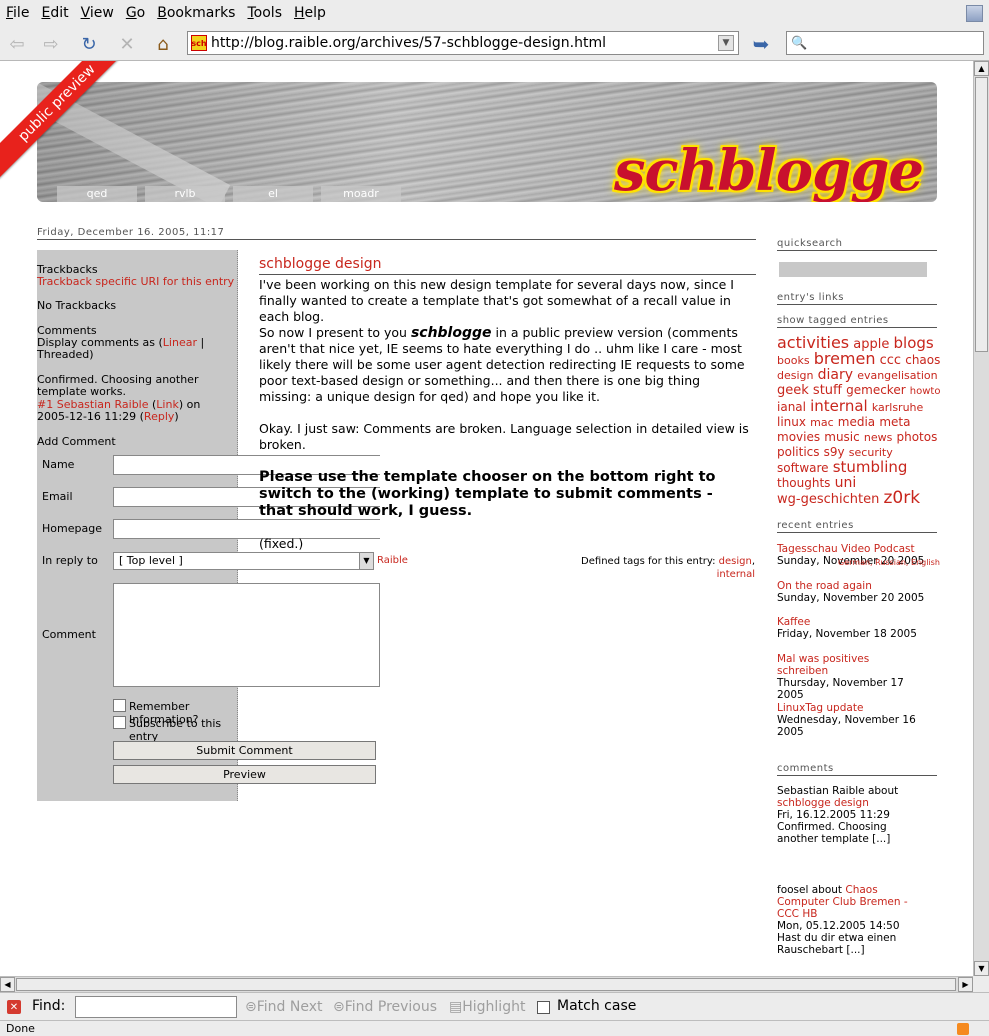 This screenshot has height=1036, width=989. I want to click on tag-design-link: design, so click(735, 561).